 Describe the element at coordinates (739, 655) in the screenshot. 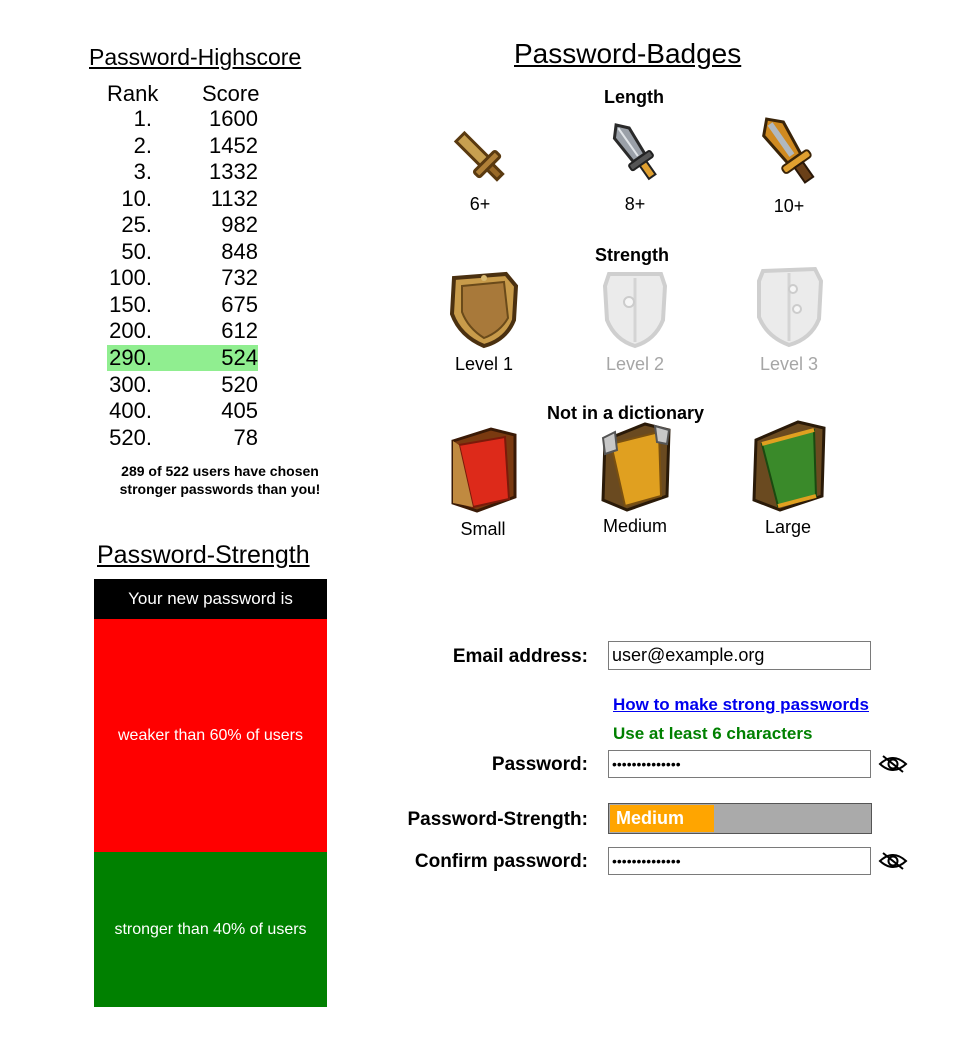

I see `email-field` at that location.